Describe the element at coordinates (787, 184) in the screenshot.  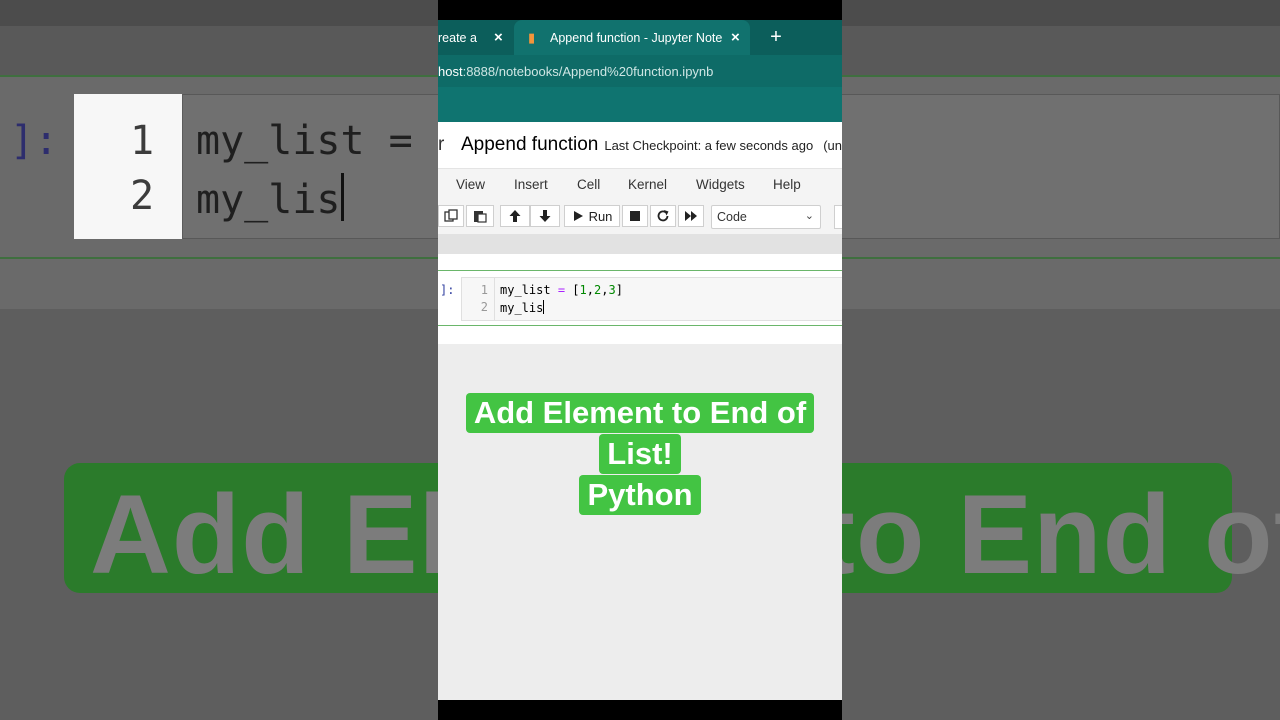
I see `menu-help: Help` at that location.